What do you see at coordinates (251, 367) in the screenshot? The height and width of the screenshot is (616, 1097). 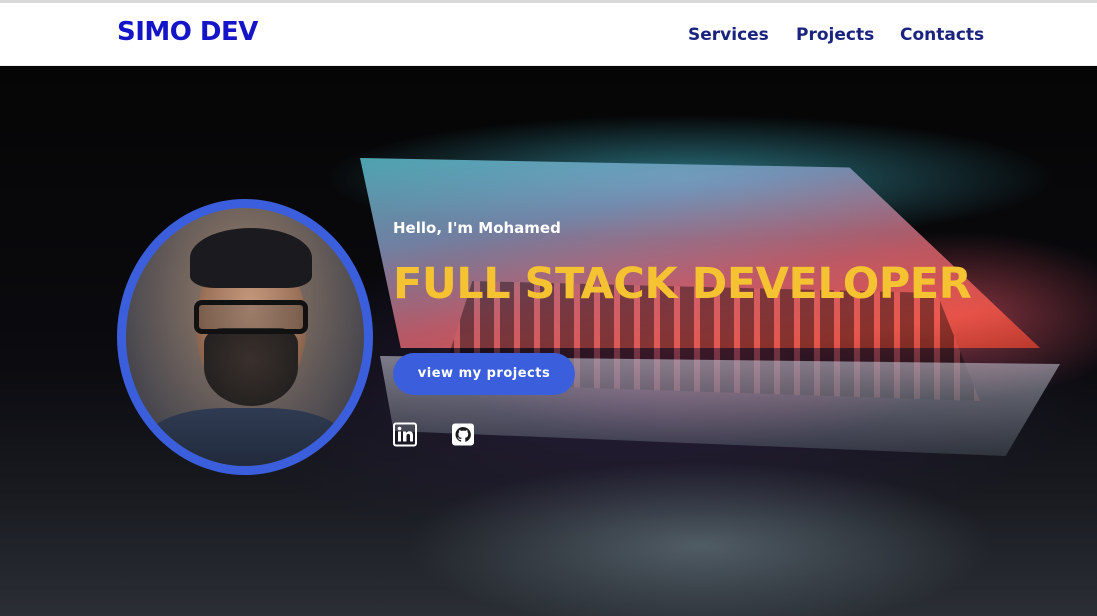 I see `photo-beard` at bounding box center [251, 367].